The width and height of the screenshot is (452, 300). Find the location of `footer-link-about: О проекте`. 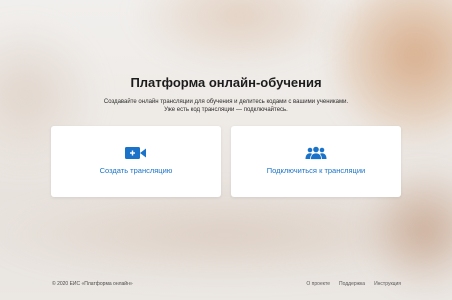

footer-link-about: О проекте is located at coordinates (318, 284).